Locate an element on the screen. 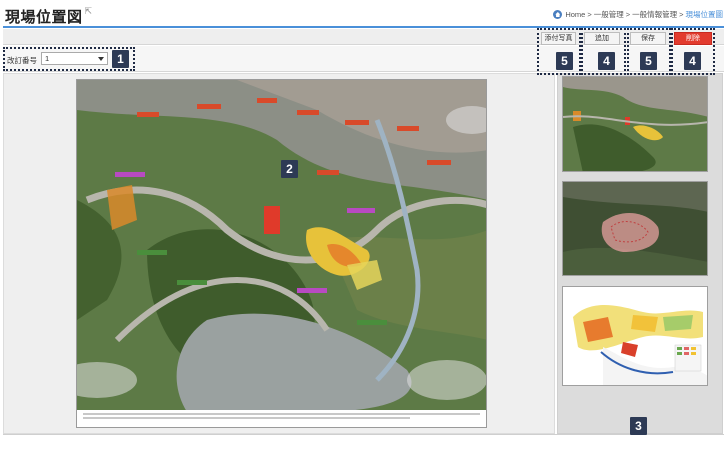 This screenshot has height=452, width=727. breadcrumb-item: 一般管理 is located at coordinates (609, 14).